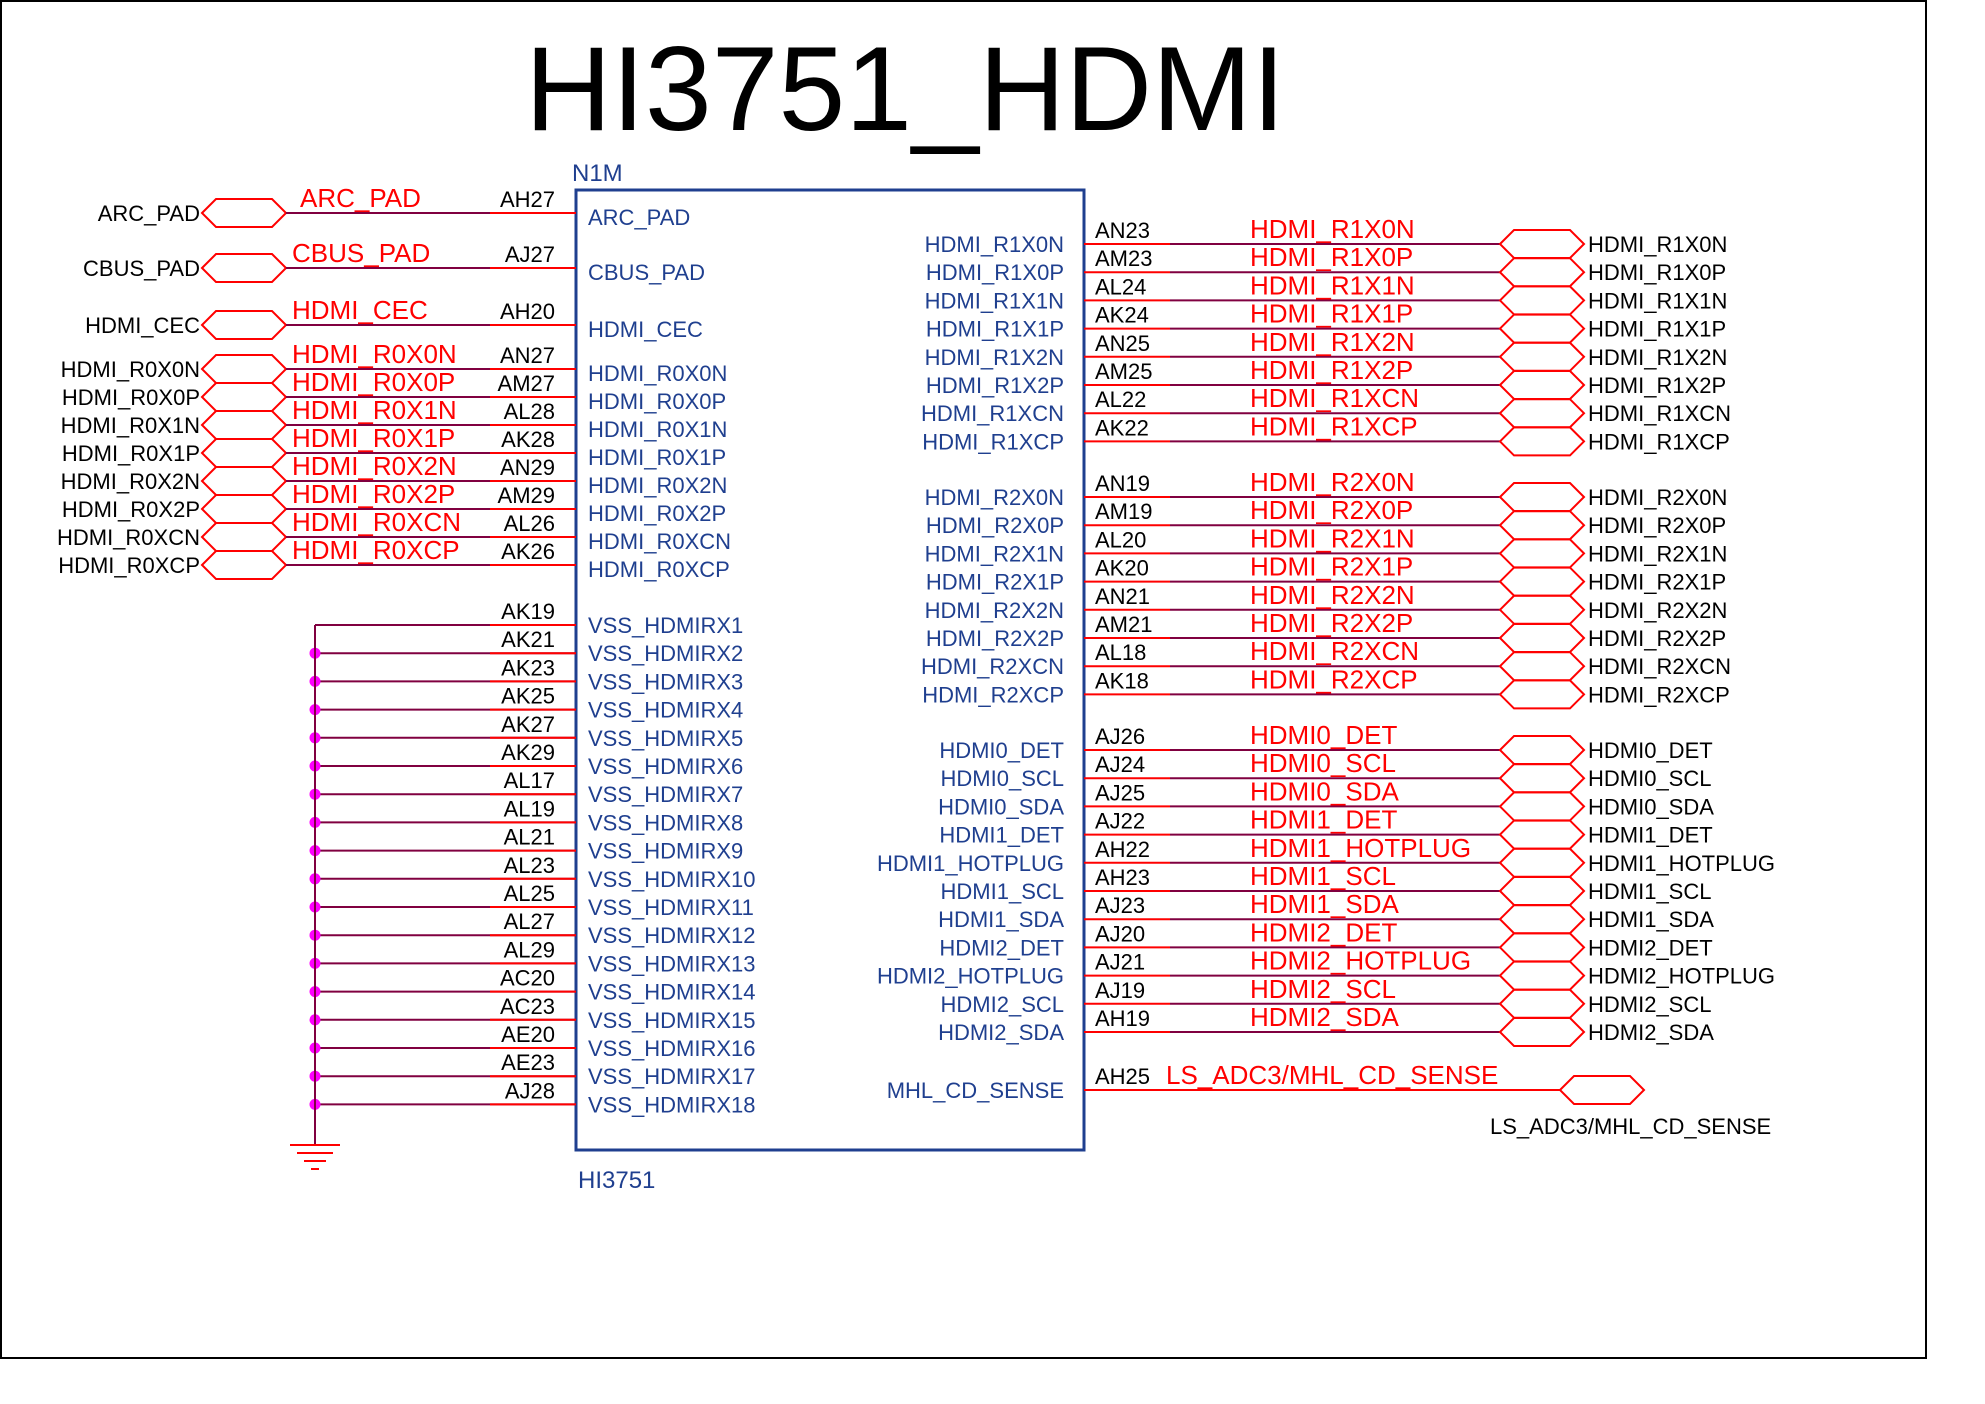  What do you see at coordinates (1002, 891) in the screenshot?
I see `pin-name: HDMI1_SCL` at bounding box center [1002, 891].